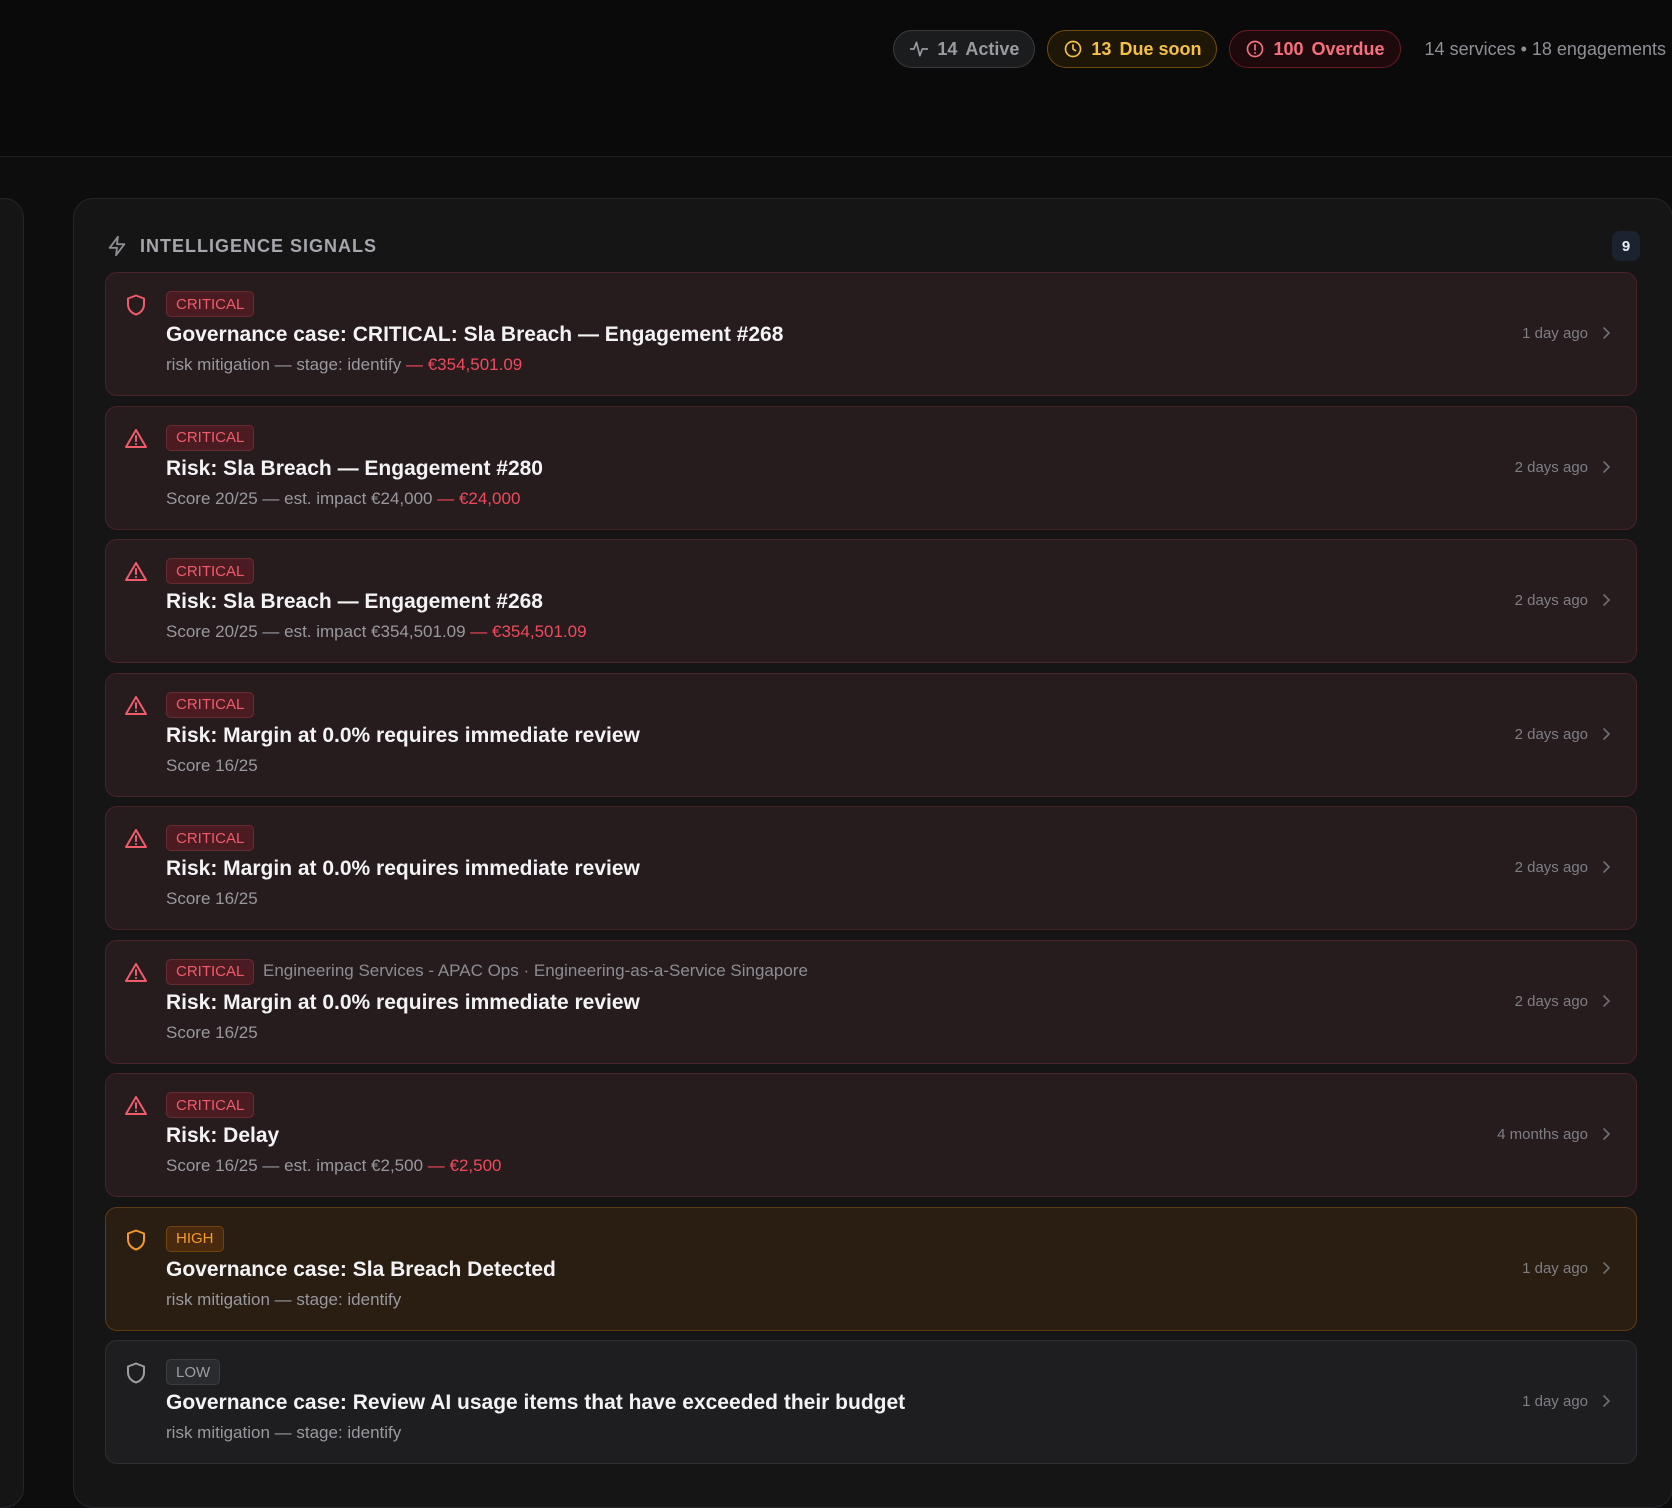 This screenshot has width=1672, height=1508. Describe the element at coordinates (1348, 48) in the screenshot. I see `overdue-label: Overdue` at that location.